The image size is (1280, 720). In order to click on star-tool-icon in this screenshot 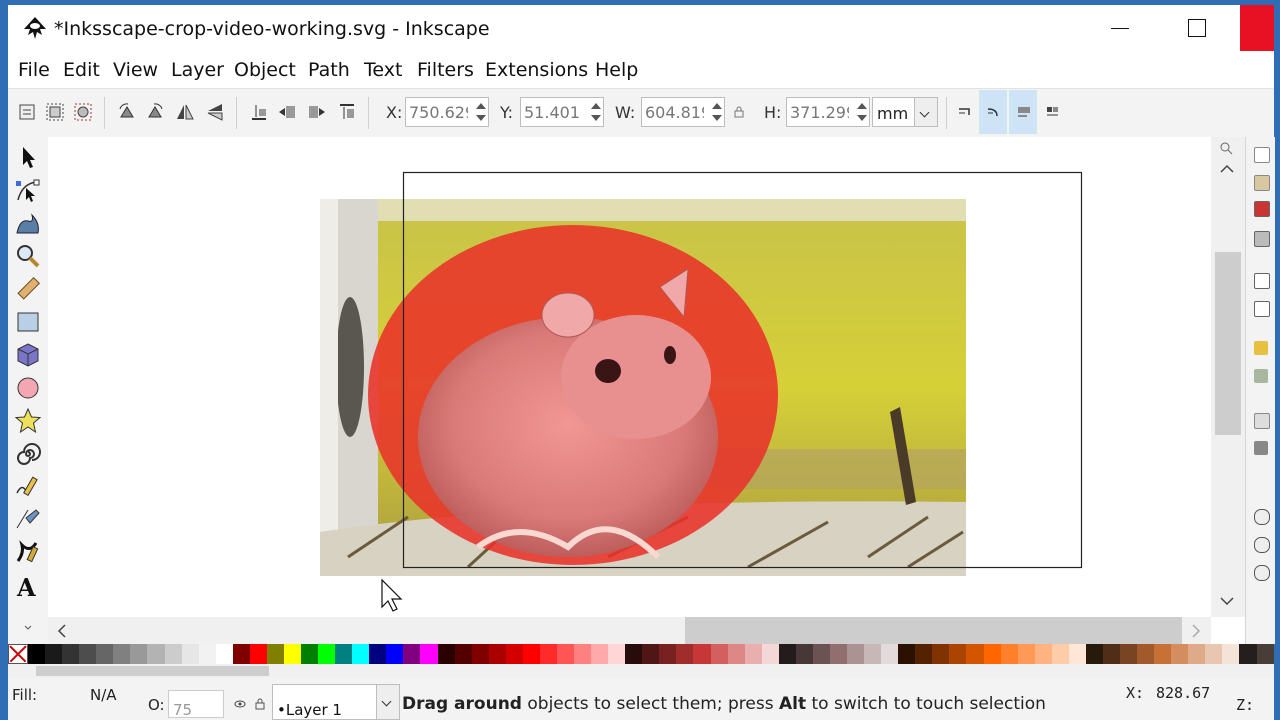, I will do `click(28, 421)`.